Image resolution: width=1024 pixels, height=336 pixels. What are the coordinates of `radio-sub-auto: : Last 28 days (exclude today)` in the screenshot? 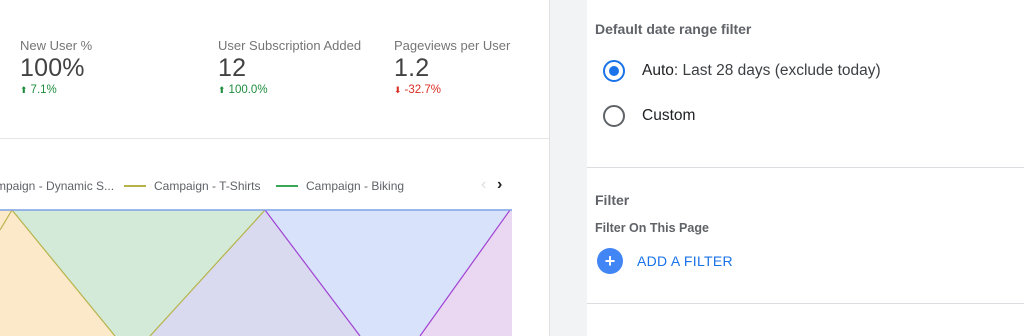 It's located at (777, 70).